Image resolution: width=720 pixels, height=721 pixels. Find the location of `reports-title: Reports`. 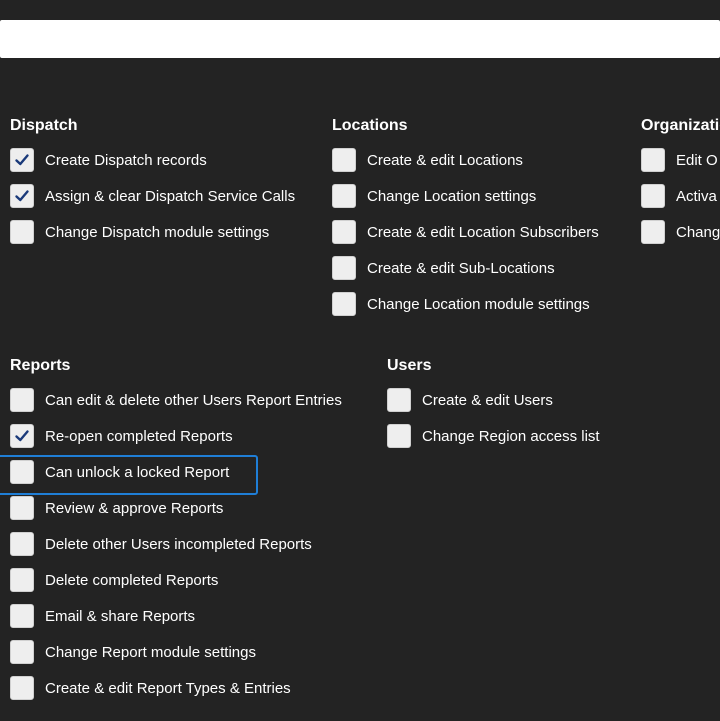

reports-title: Reports is located at coordinates (40, 365).